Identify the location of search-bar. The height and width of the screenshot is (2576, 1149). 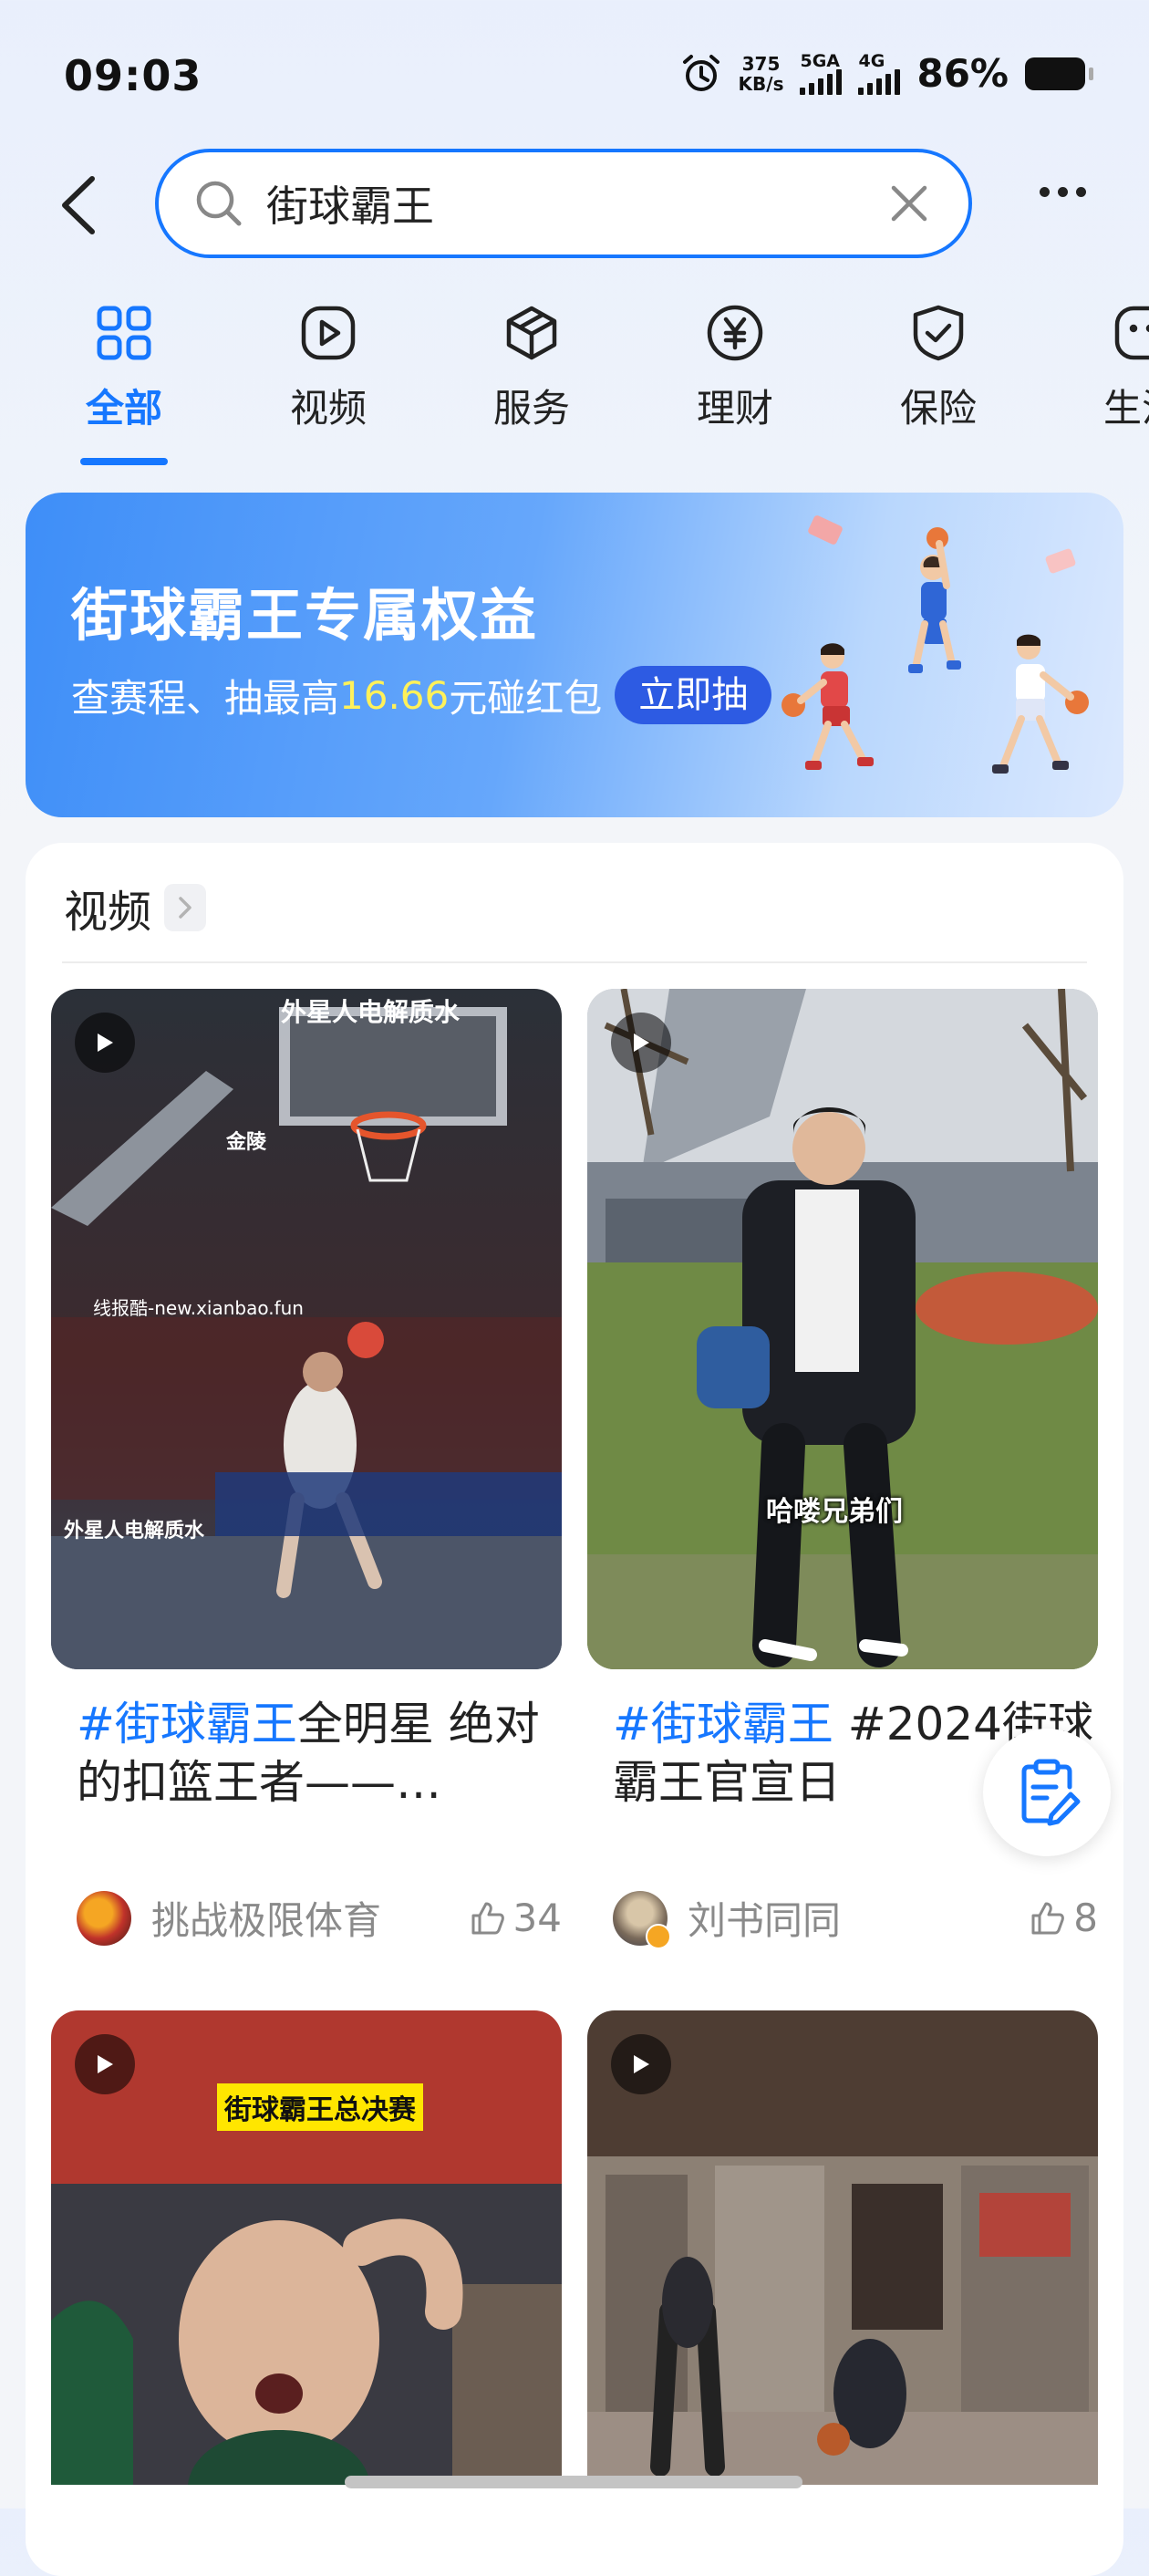
(563, 203).